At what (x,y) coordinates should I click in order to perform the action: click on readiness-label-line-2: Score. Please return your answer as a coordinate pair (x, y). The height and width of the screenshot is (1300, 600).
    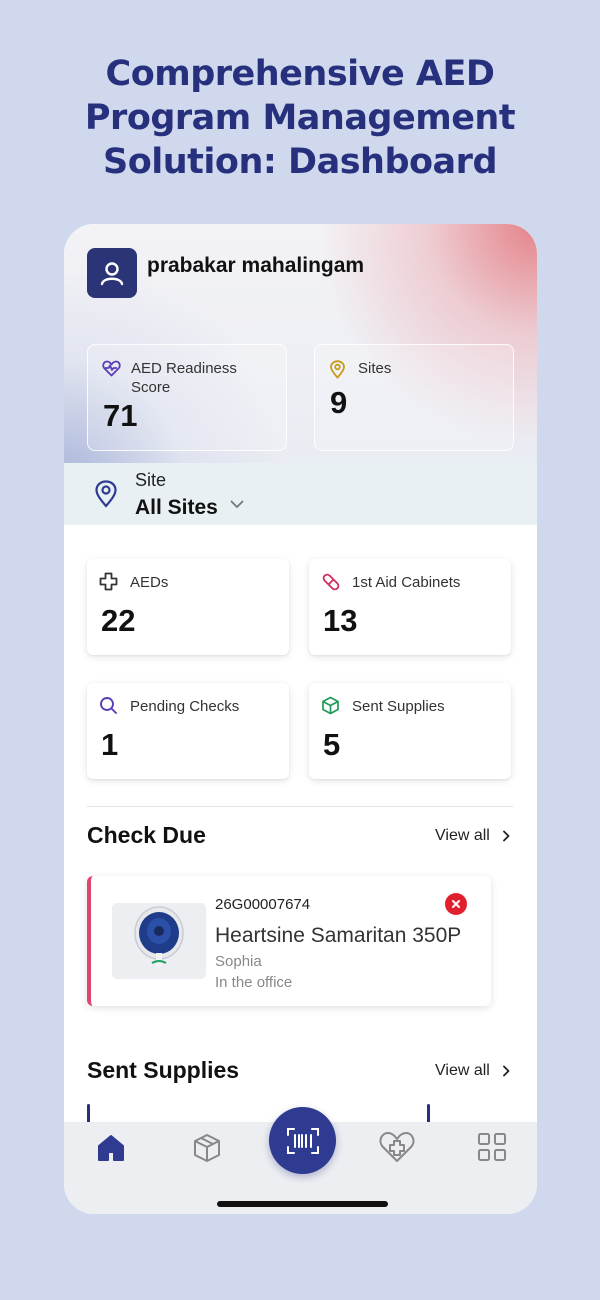
    Looking at the image, I should click on (151, 387).